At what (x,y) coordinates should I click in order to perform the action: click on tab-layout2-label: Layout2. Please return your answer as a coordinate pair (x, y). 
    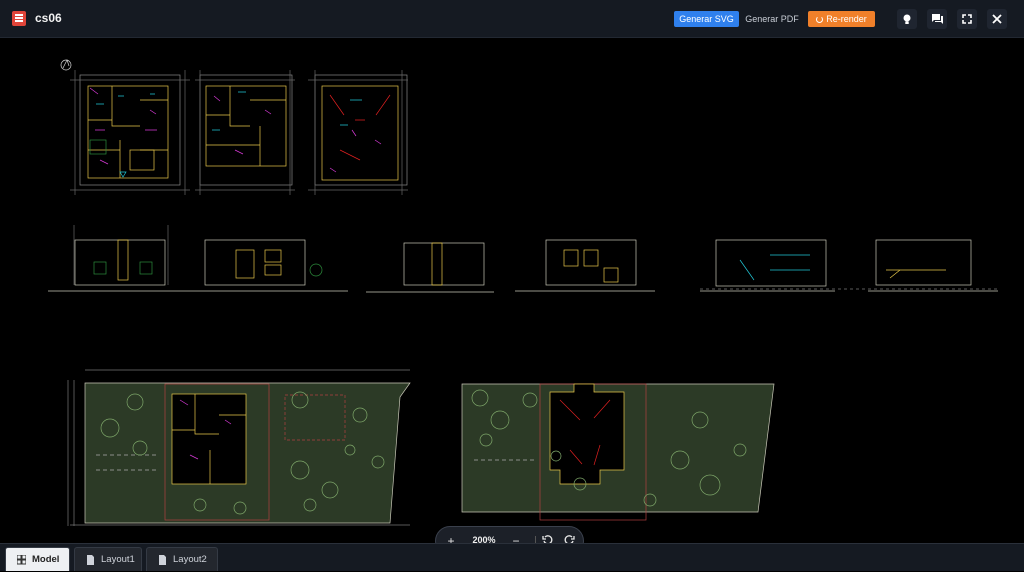
    Looking at the image, I should click on (190, 559).